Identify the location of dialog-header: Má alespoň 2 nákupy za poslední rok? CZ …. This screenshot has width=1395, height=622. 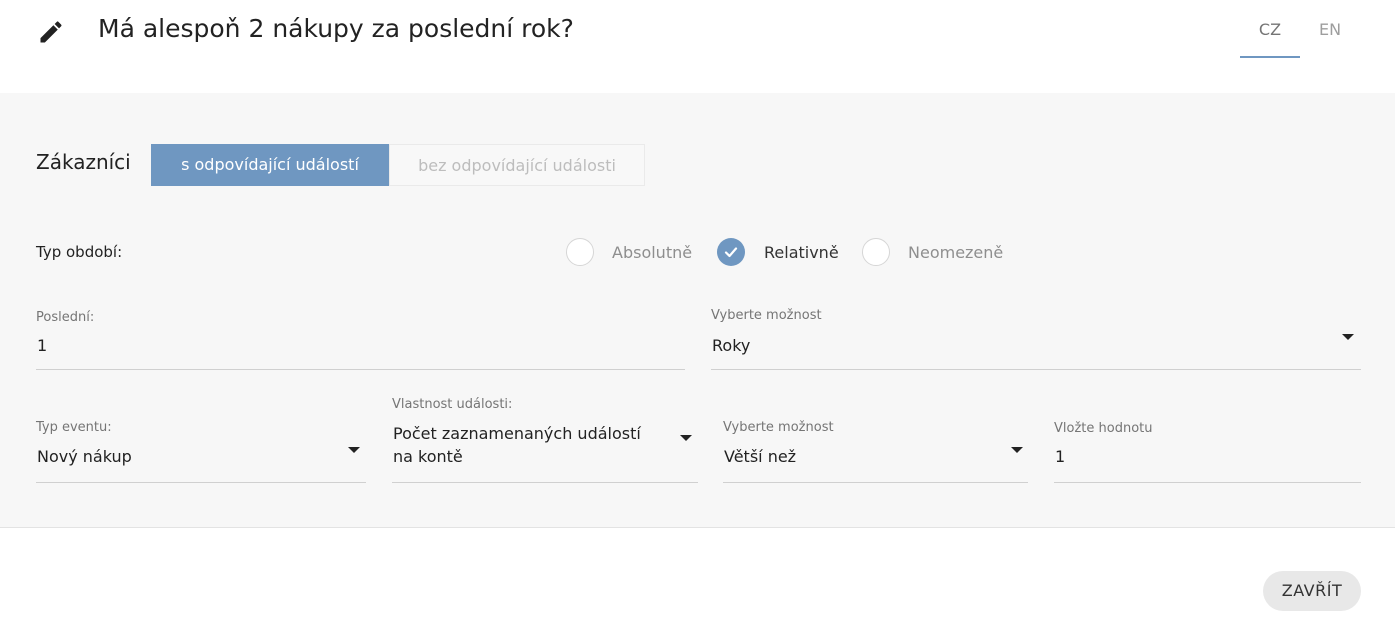
(697, 46).